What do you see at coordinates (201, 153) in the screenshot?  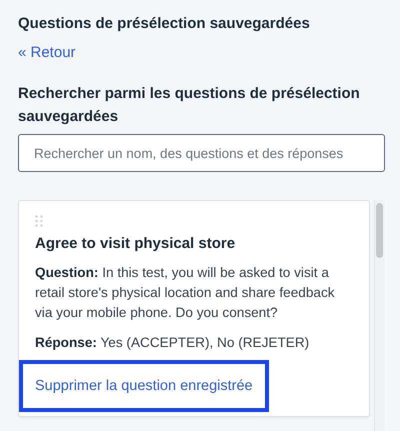 I see `search-field: Rechercher un nom, des questions et des réponses` at bounding box center [201, 153].